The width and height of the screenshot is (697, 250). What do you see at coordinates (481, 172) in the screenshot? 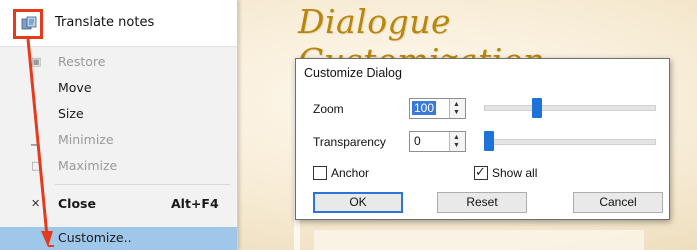
I see `show-all-checkbox` at bounding box center [481, 172].